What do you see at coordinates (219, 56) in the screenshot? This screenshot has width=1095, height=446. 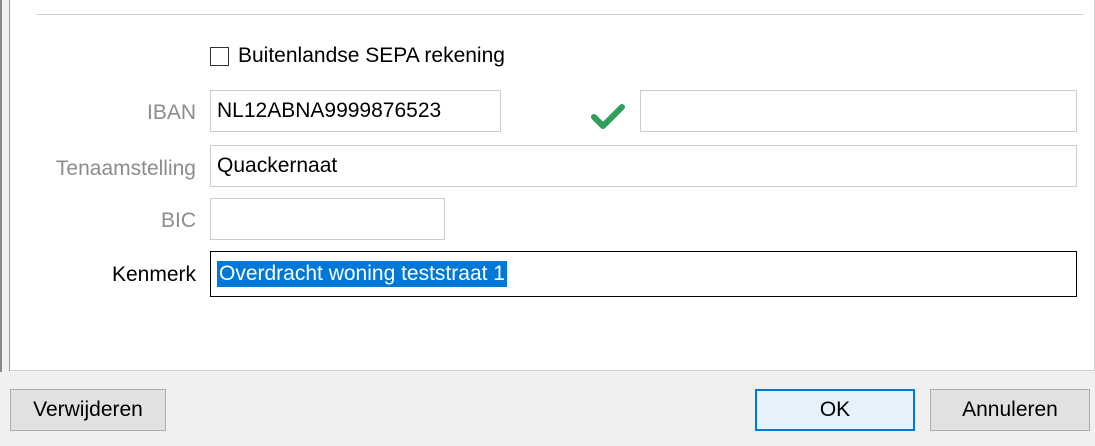 I see `foreign-sepa-checkbox` at bounding box center [219, 56].